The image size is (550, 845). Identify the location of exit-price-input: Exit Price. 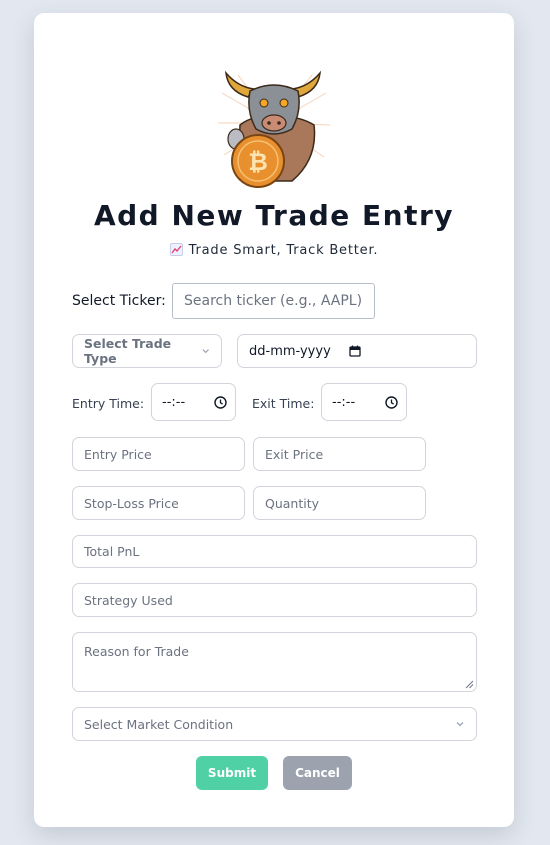
(339, 454).